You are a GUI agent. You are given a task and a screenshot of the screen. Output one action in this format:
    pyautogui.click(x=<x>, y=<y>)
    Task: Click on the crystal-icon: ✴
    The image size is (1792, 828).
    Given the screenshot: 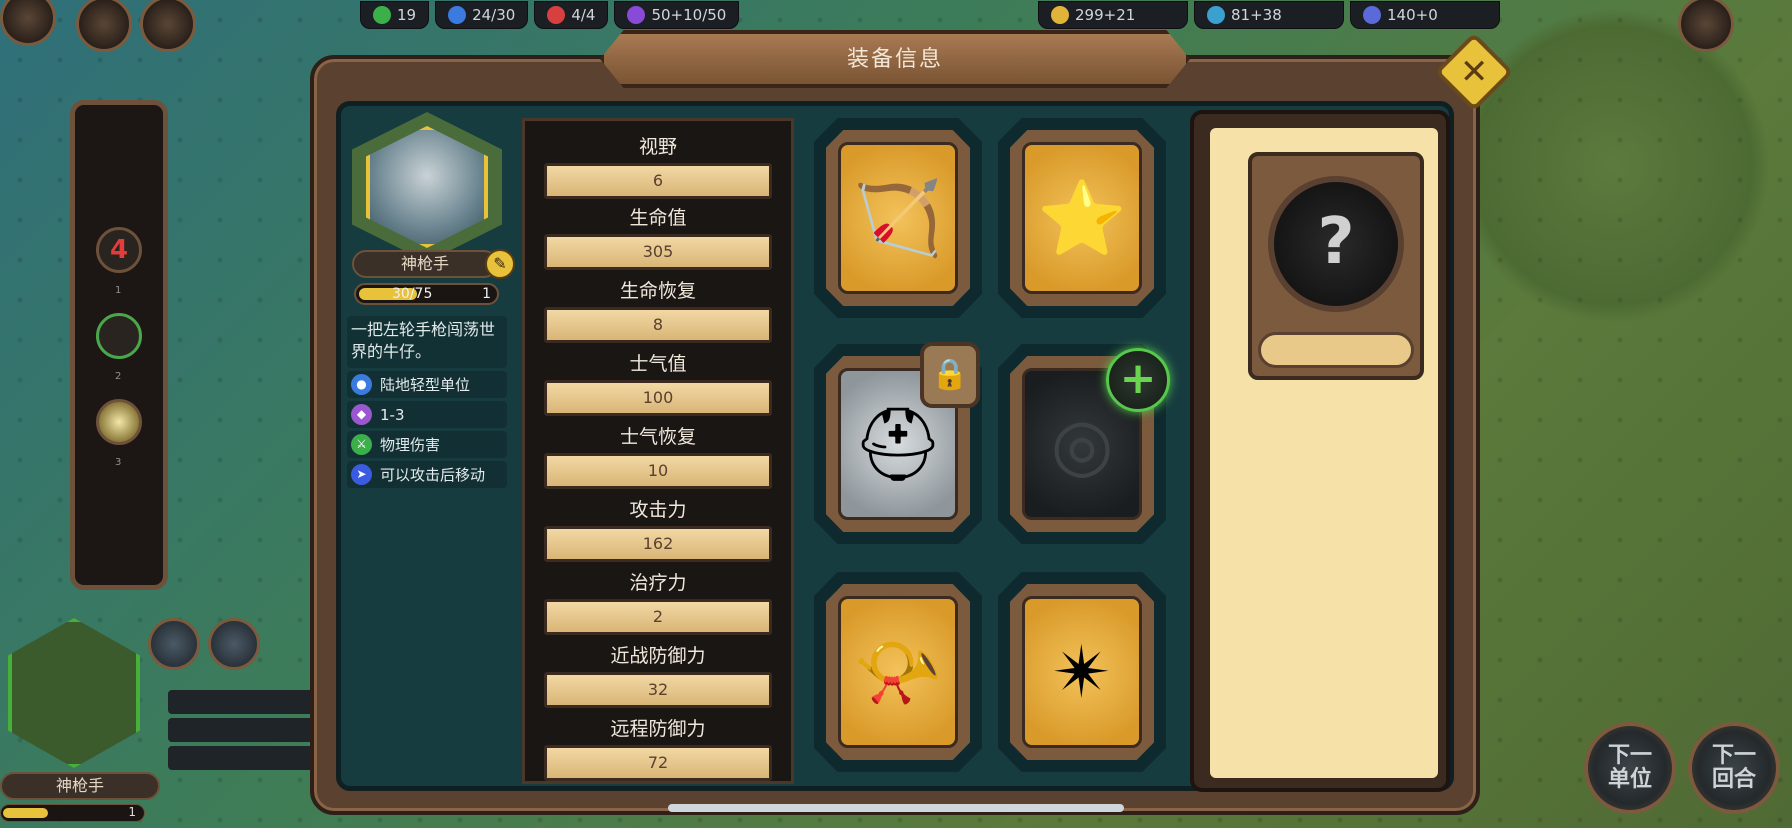 What is the action you would take?
    pyautogui.click(x=1082, y=672)
    